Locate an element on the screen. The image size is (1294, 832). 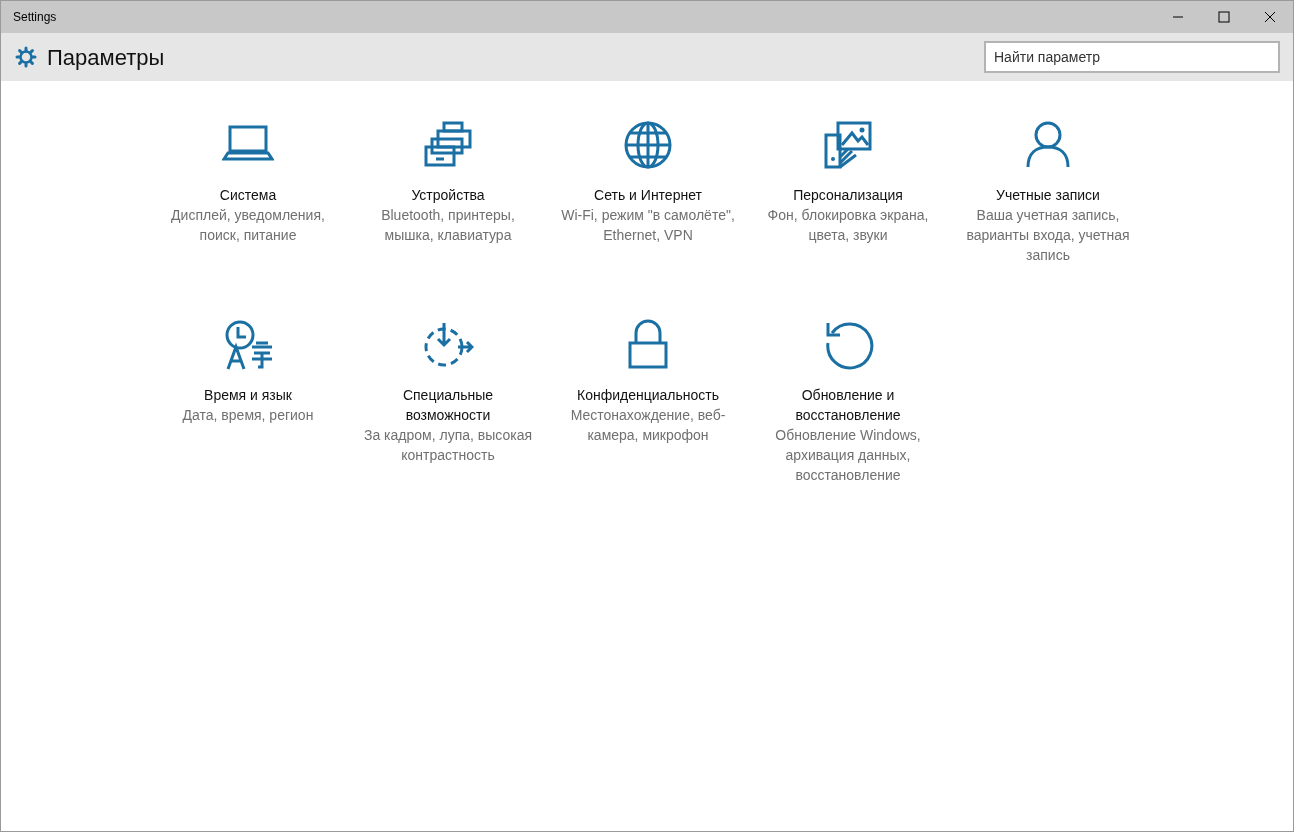
settings-category: Конфиденциальность Местонахождение, веб-камера, микрофон is located at coordinates (648, 419).